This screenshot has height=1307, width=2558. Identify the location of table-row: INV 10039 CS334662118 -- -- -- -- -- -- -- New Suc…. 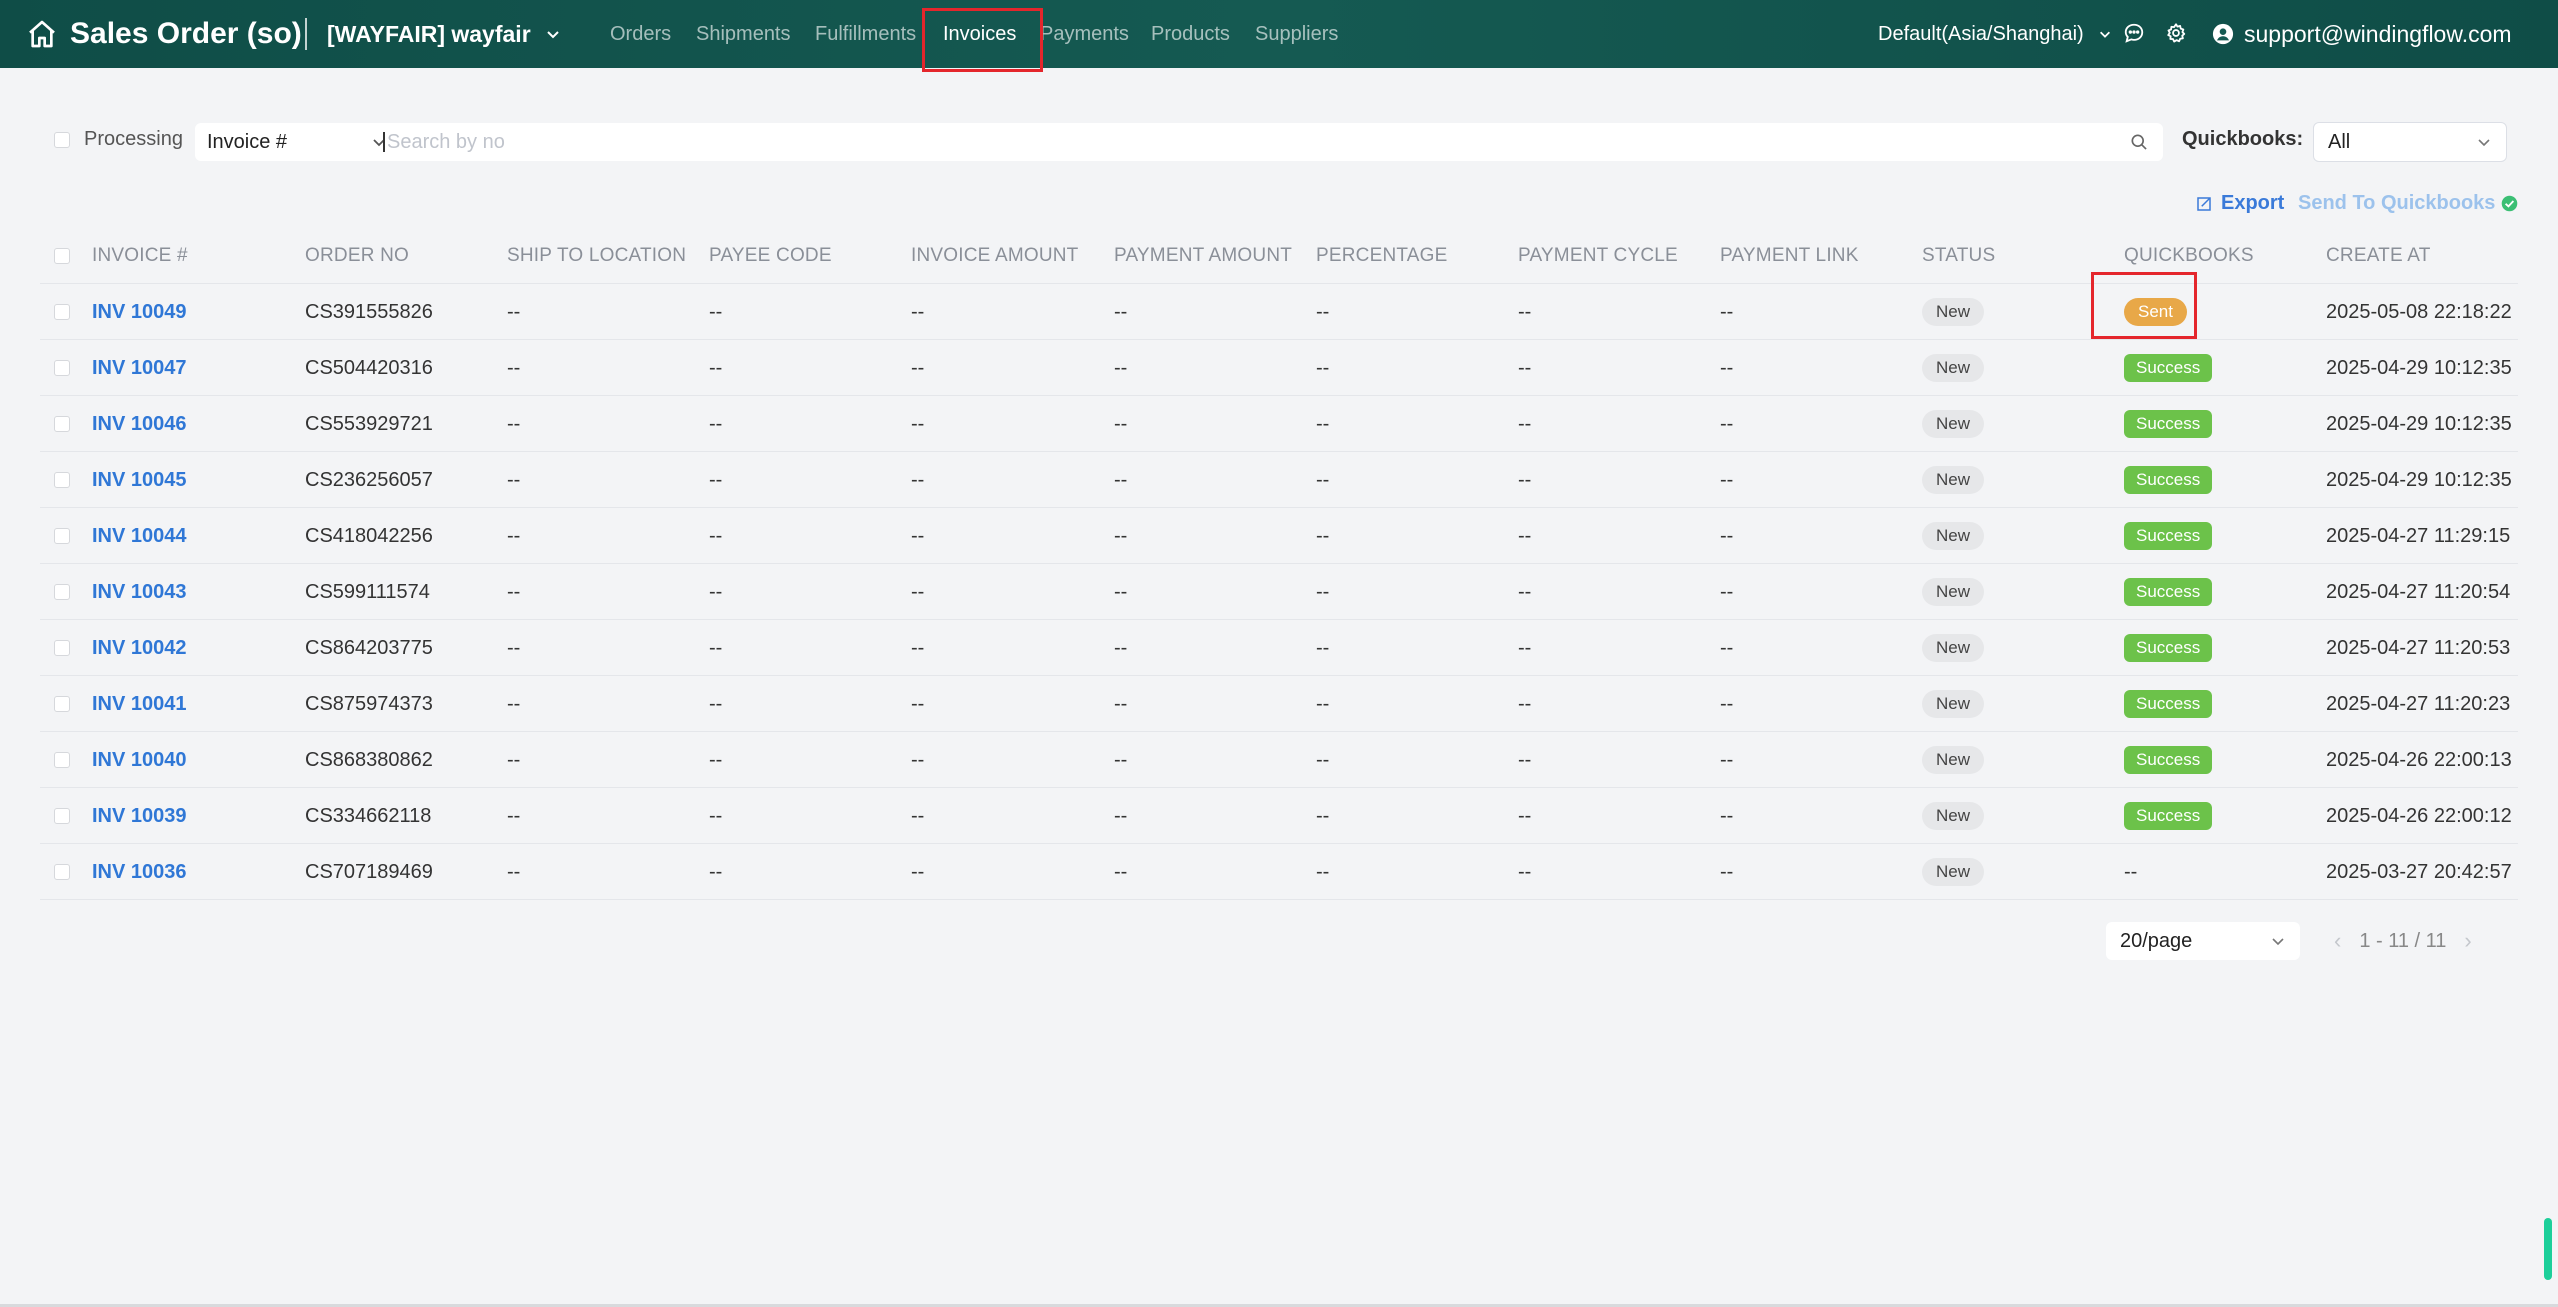
(1279, 816).